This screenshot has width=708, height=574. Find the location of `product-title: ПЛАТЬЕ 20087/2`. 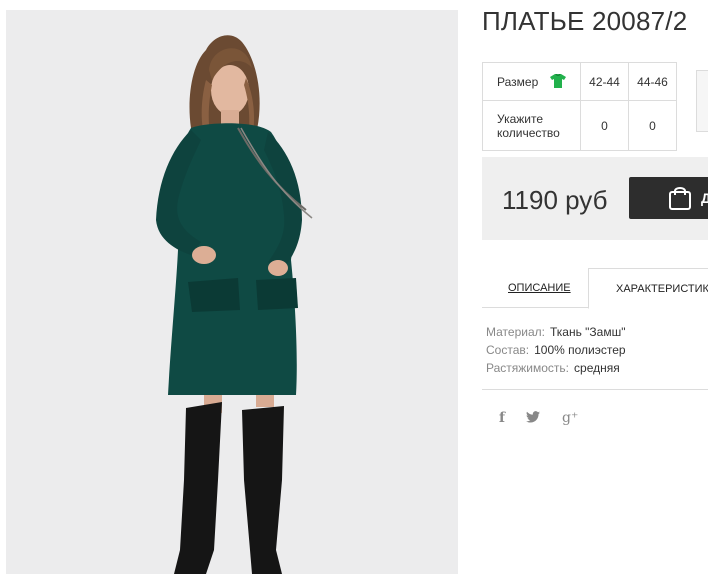

product-title: ПЛАТЬЕ 20087/2 is located at coordinates (585, 21).